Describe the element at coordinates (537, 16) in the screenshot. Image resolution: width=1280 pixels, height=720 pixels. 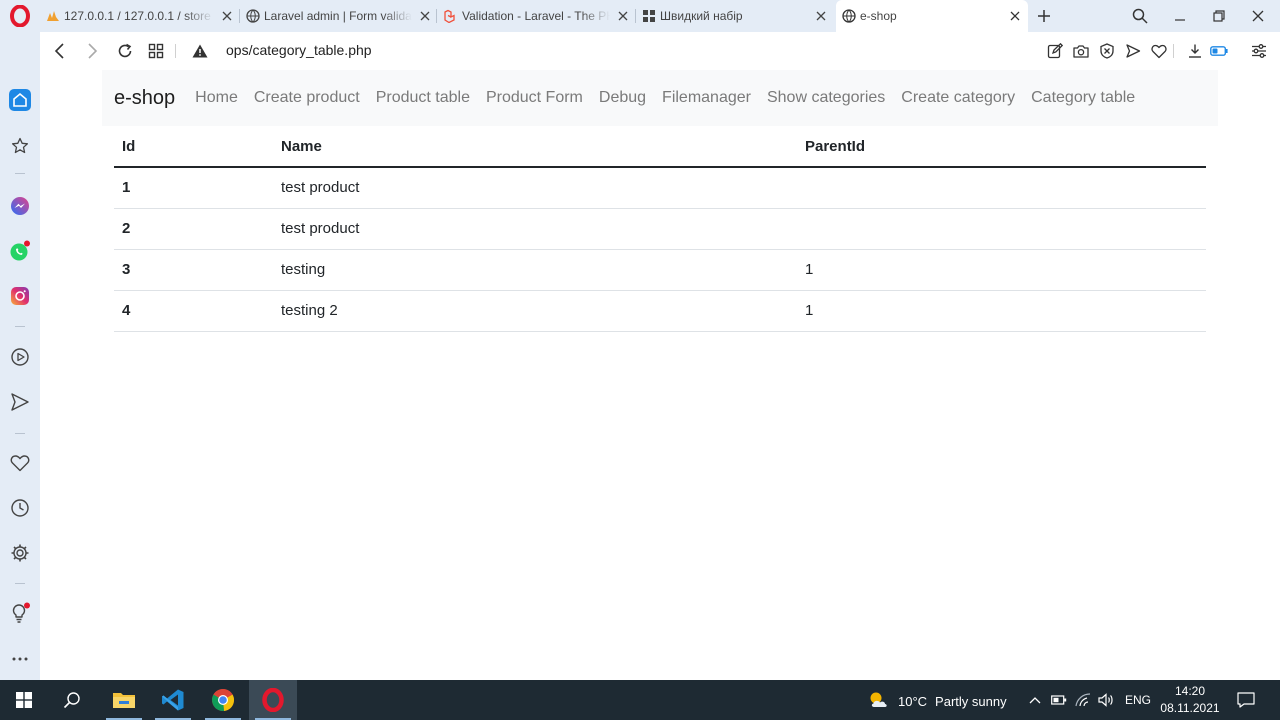
I see `tab-laravel-docs: Validation - Laravel - The PHP` at that location.